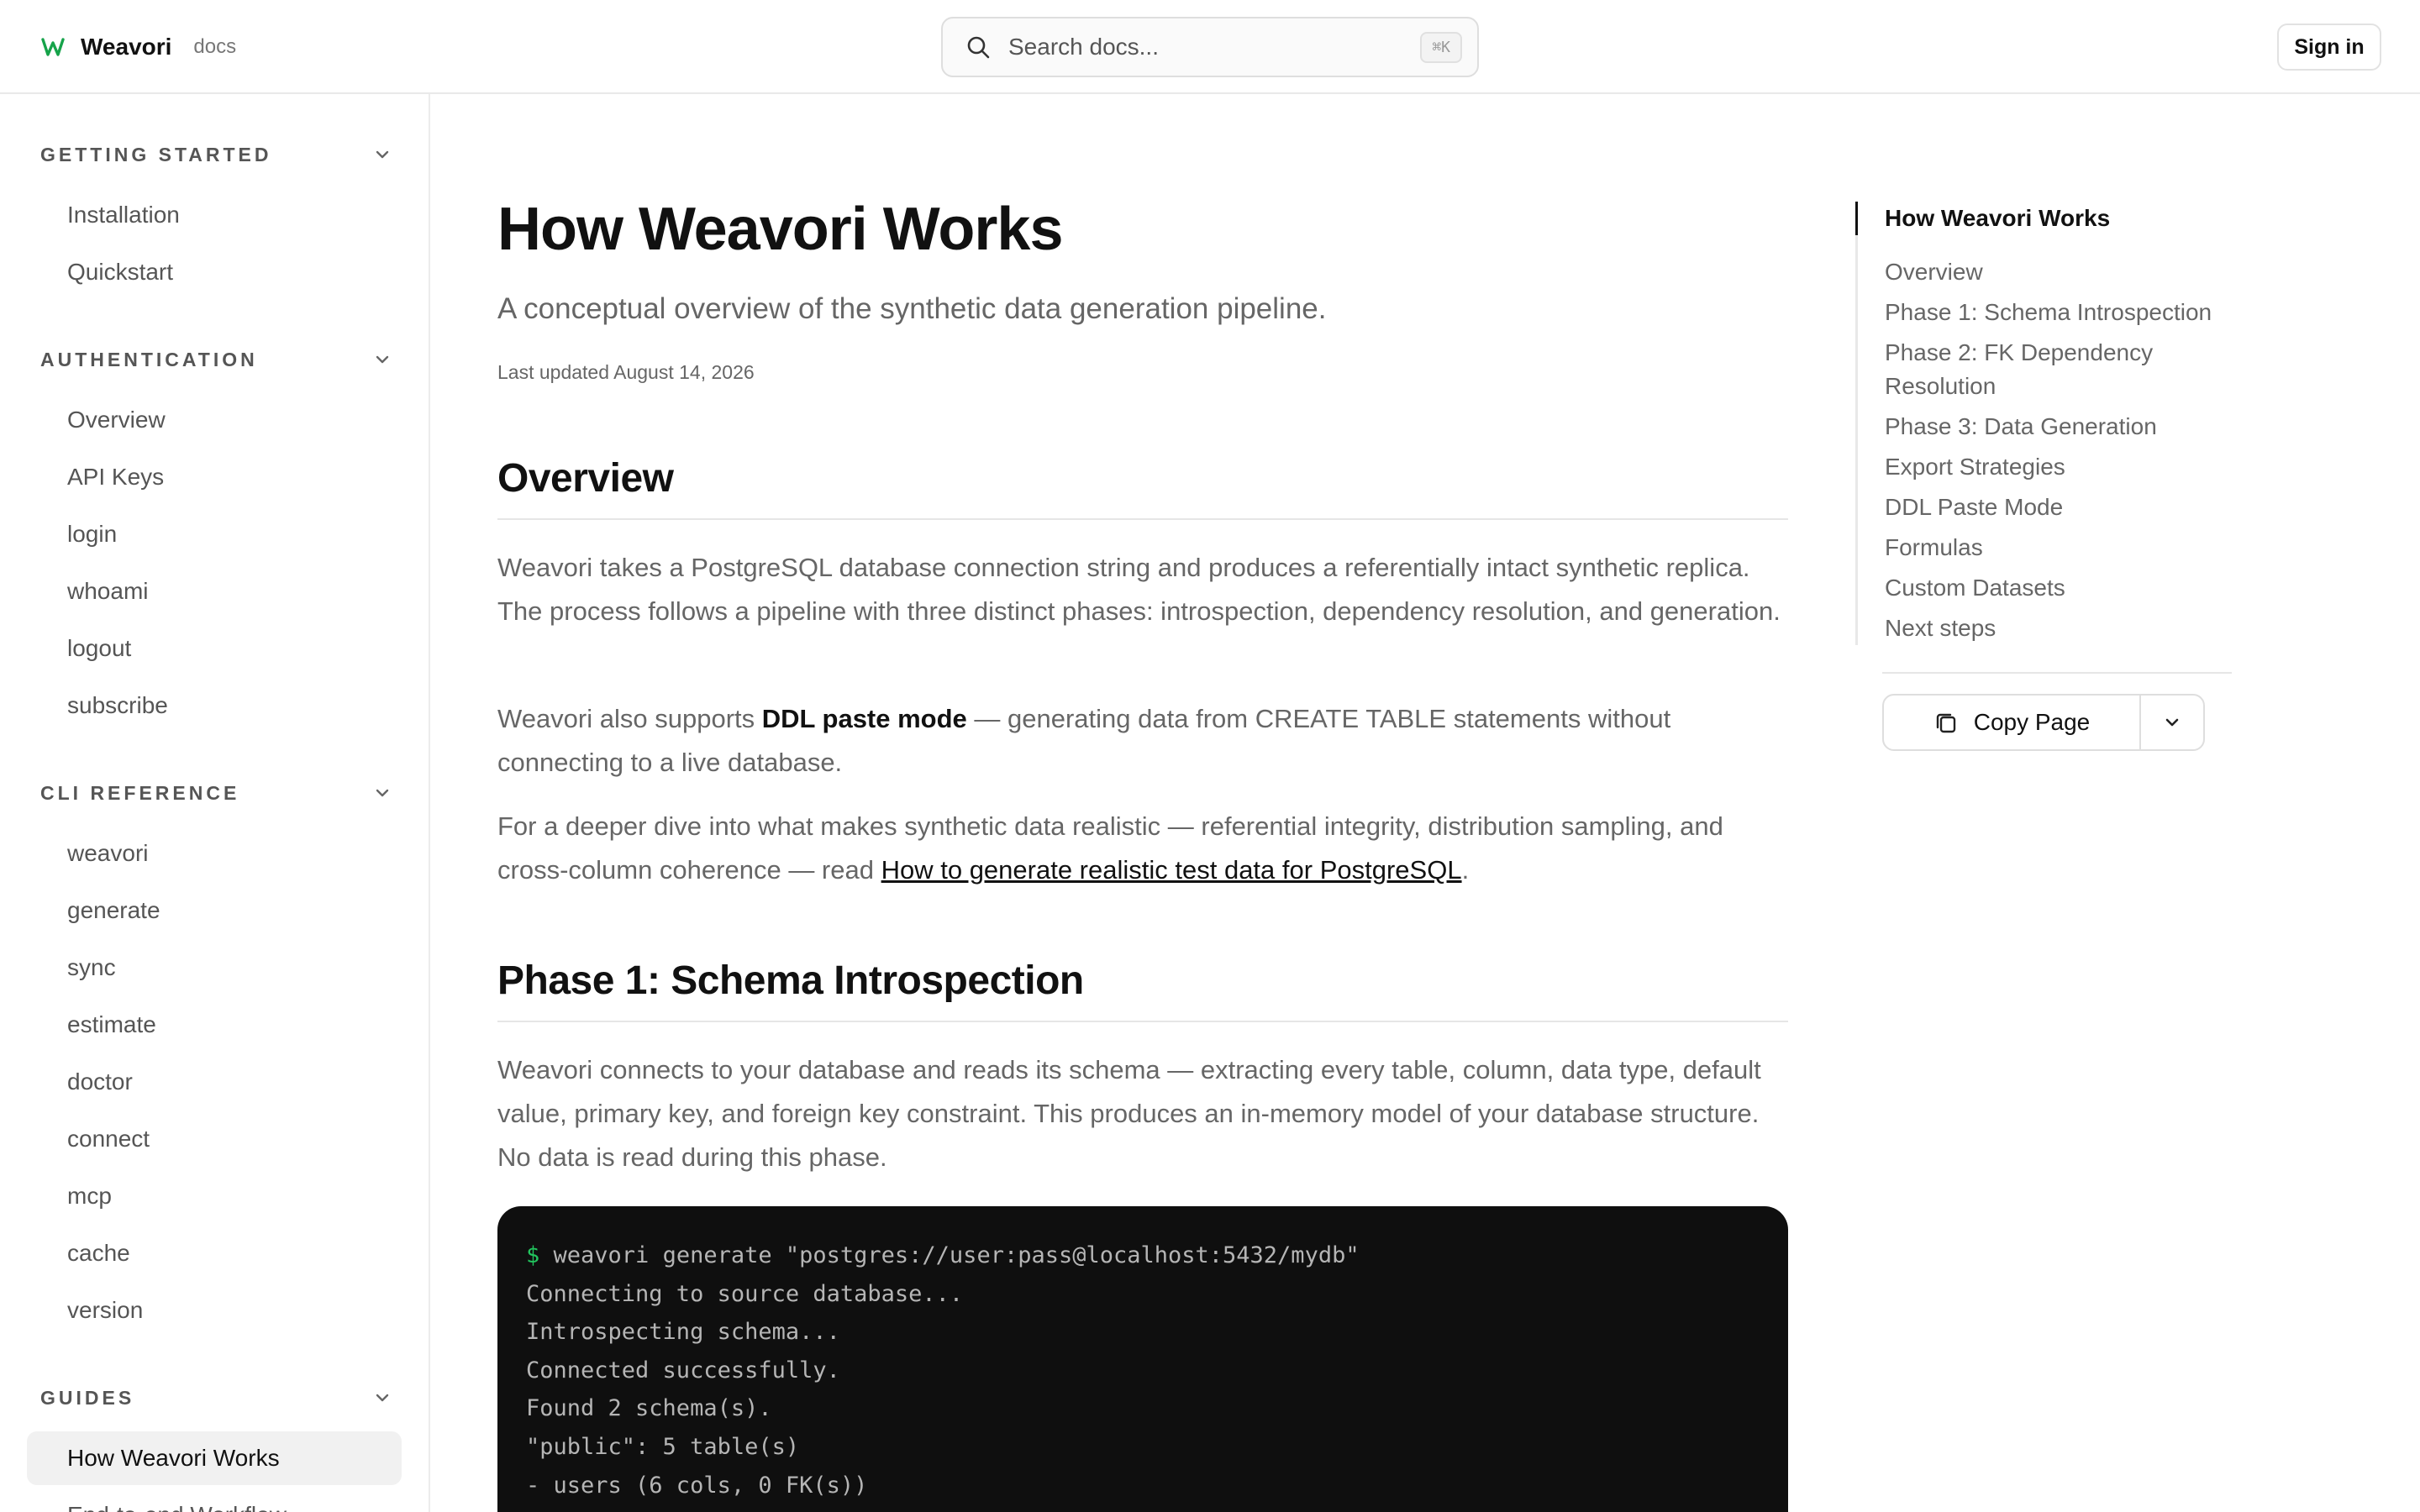 The image size is (2420, 1512). Describe the element at coordinates (214, 910) in the screenshot. I see `sidebar-item-generate: generate` at that location.